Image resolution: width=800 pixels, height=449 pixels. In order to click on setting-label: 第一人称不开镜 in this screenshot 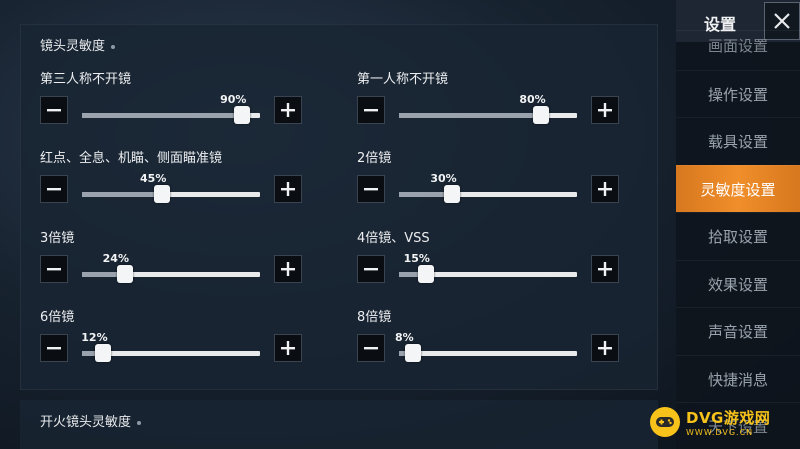, I will do `click(403, 79)`.